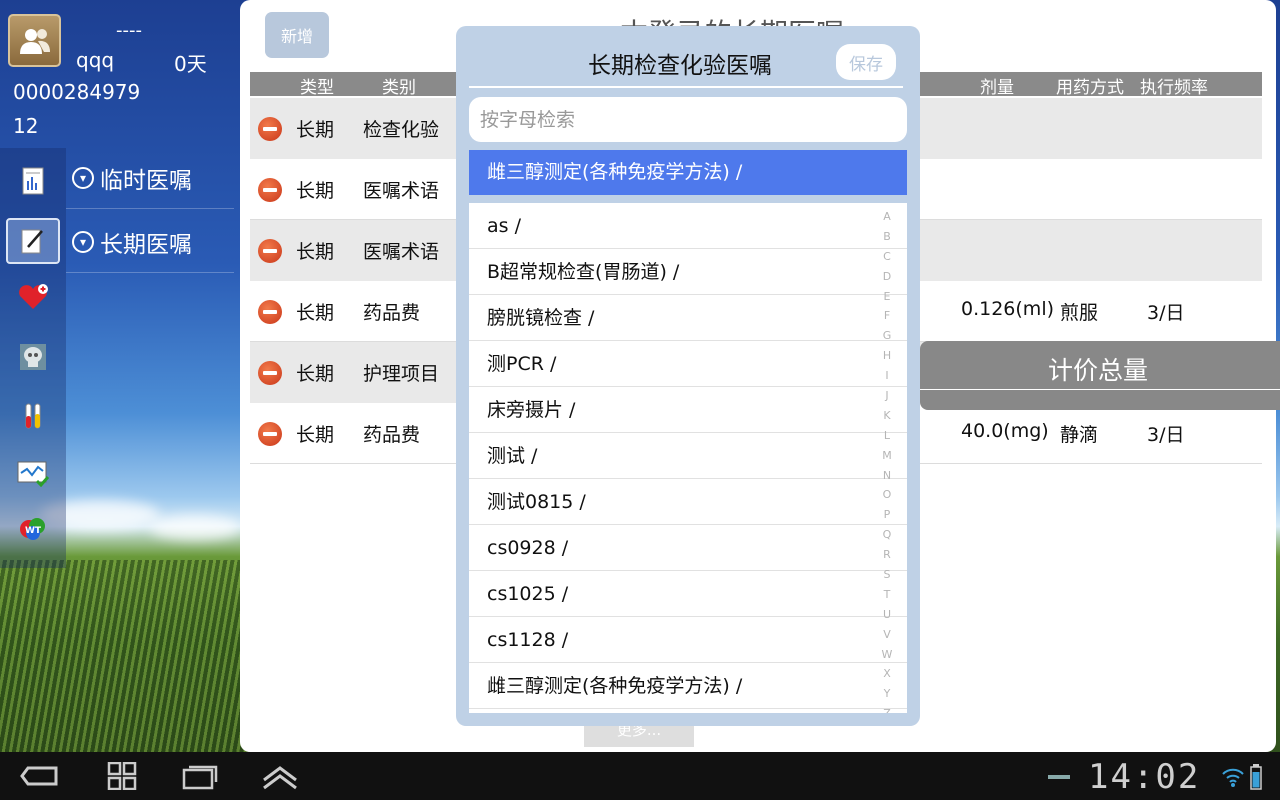 This screenshot has width=1280, height=800. Describe the element at coordinates (887, 655) in the screenshot. I see `alphabet-letter: W` at that location.